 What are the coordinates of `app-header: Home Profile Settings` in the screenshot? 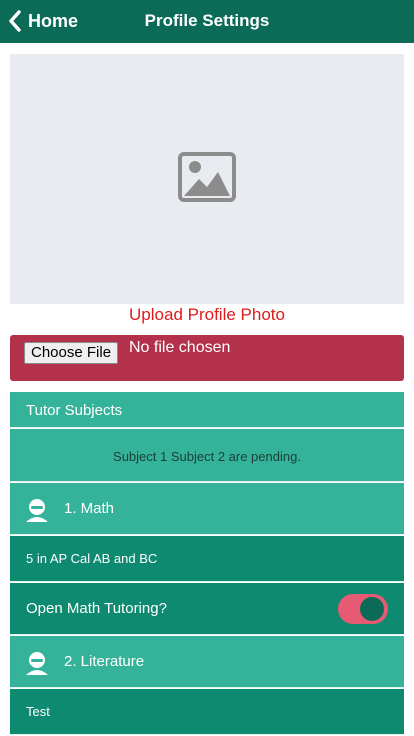 It's located at (207, 21).